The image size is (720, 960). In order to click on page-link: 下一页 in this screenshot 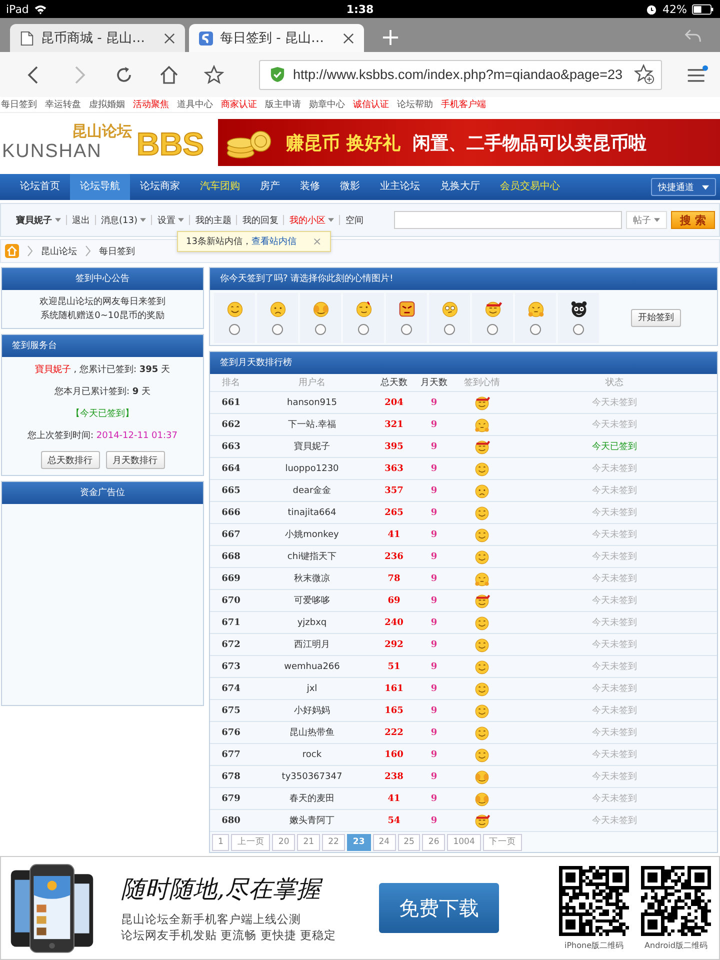, I will do `click(502, 842)`.